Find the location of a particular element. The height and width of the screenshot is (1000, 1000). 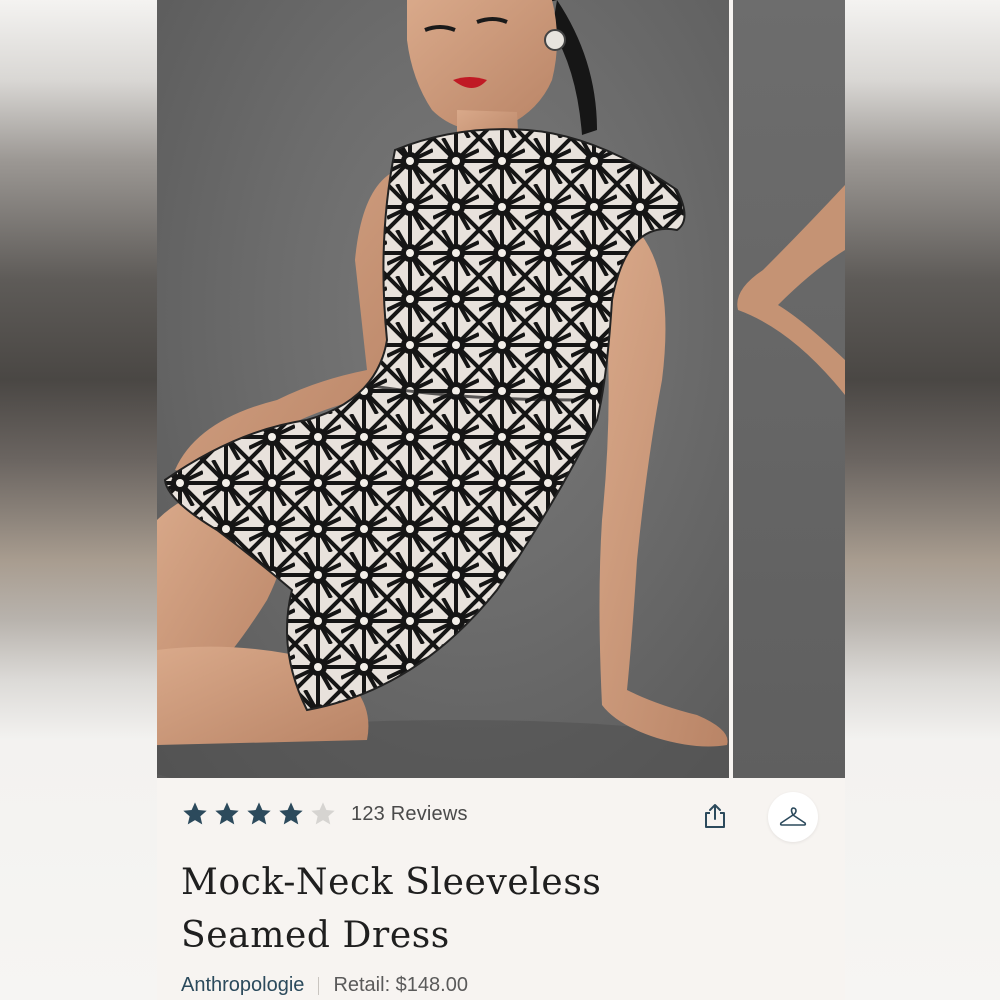

brand-link: Anthropologie is located at coordinates (242, 985).